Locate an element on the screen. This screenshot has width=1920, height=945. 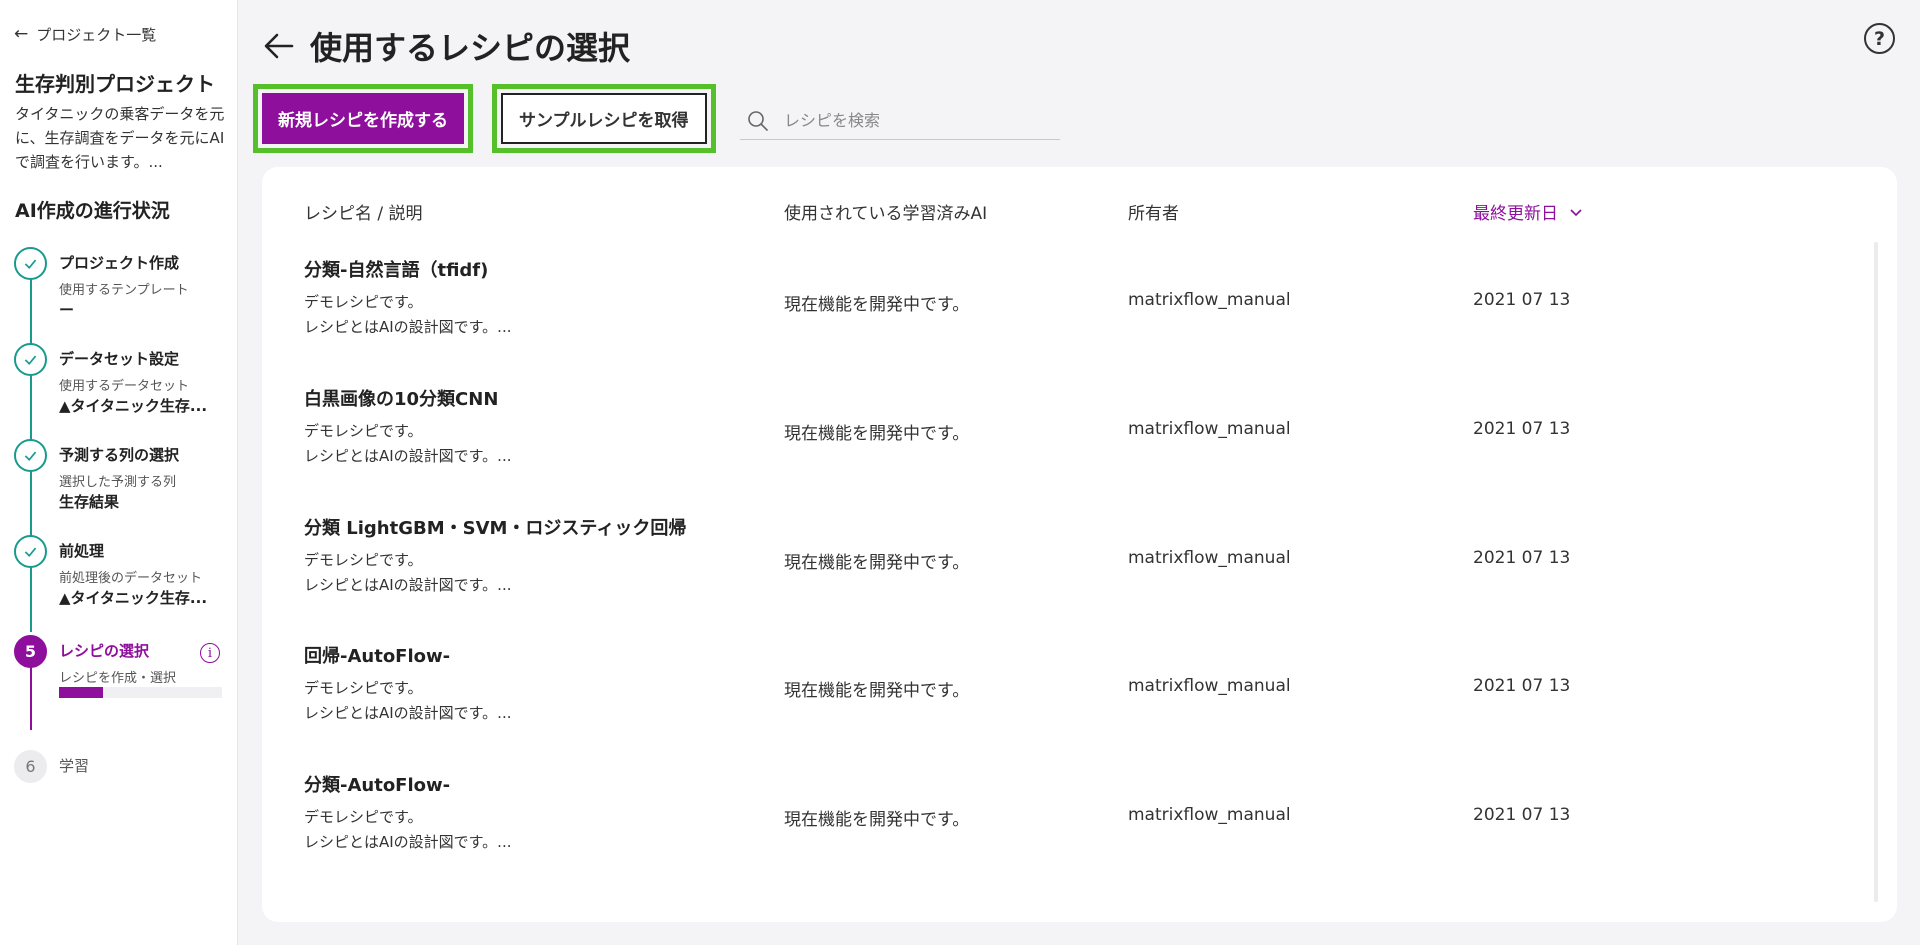
sample-recipe-button: サンプルレシピを取得 is located at coordinates (604, 118).